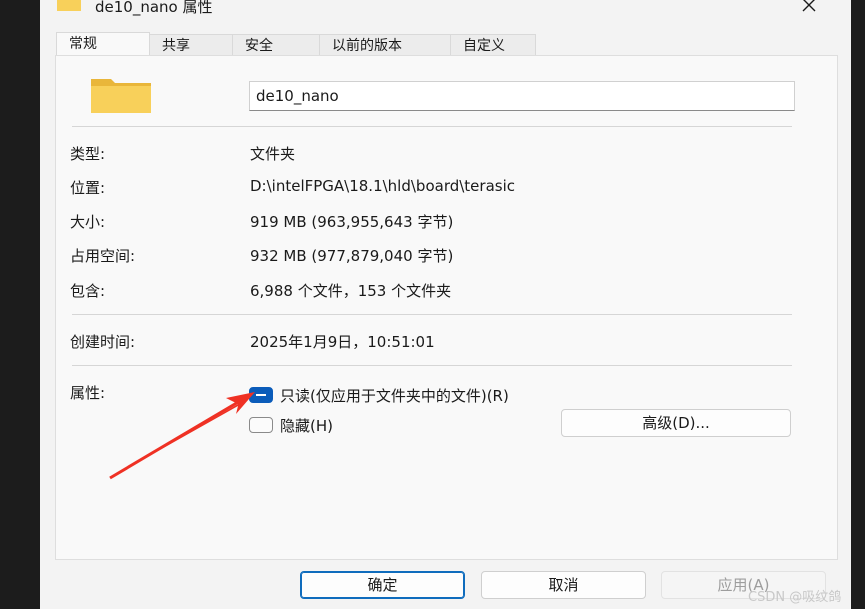 This screenshot has width=865, height=609. Describe the element at coordinates (351, 291) in the screenshot. I see `contains-value: 6,988 个文件，153 个文件夹` at that location.